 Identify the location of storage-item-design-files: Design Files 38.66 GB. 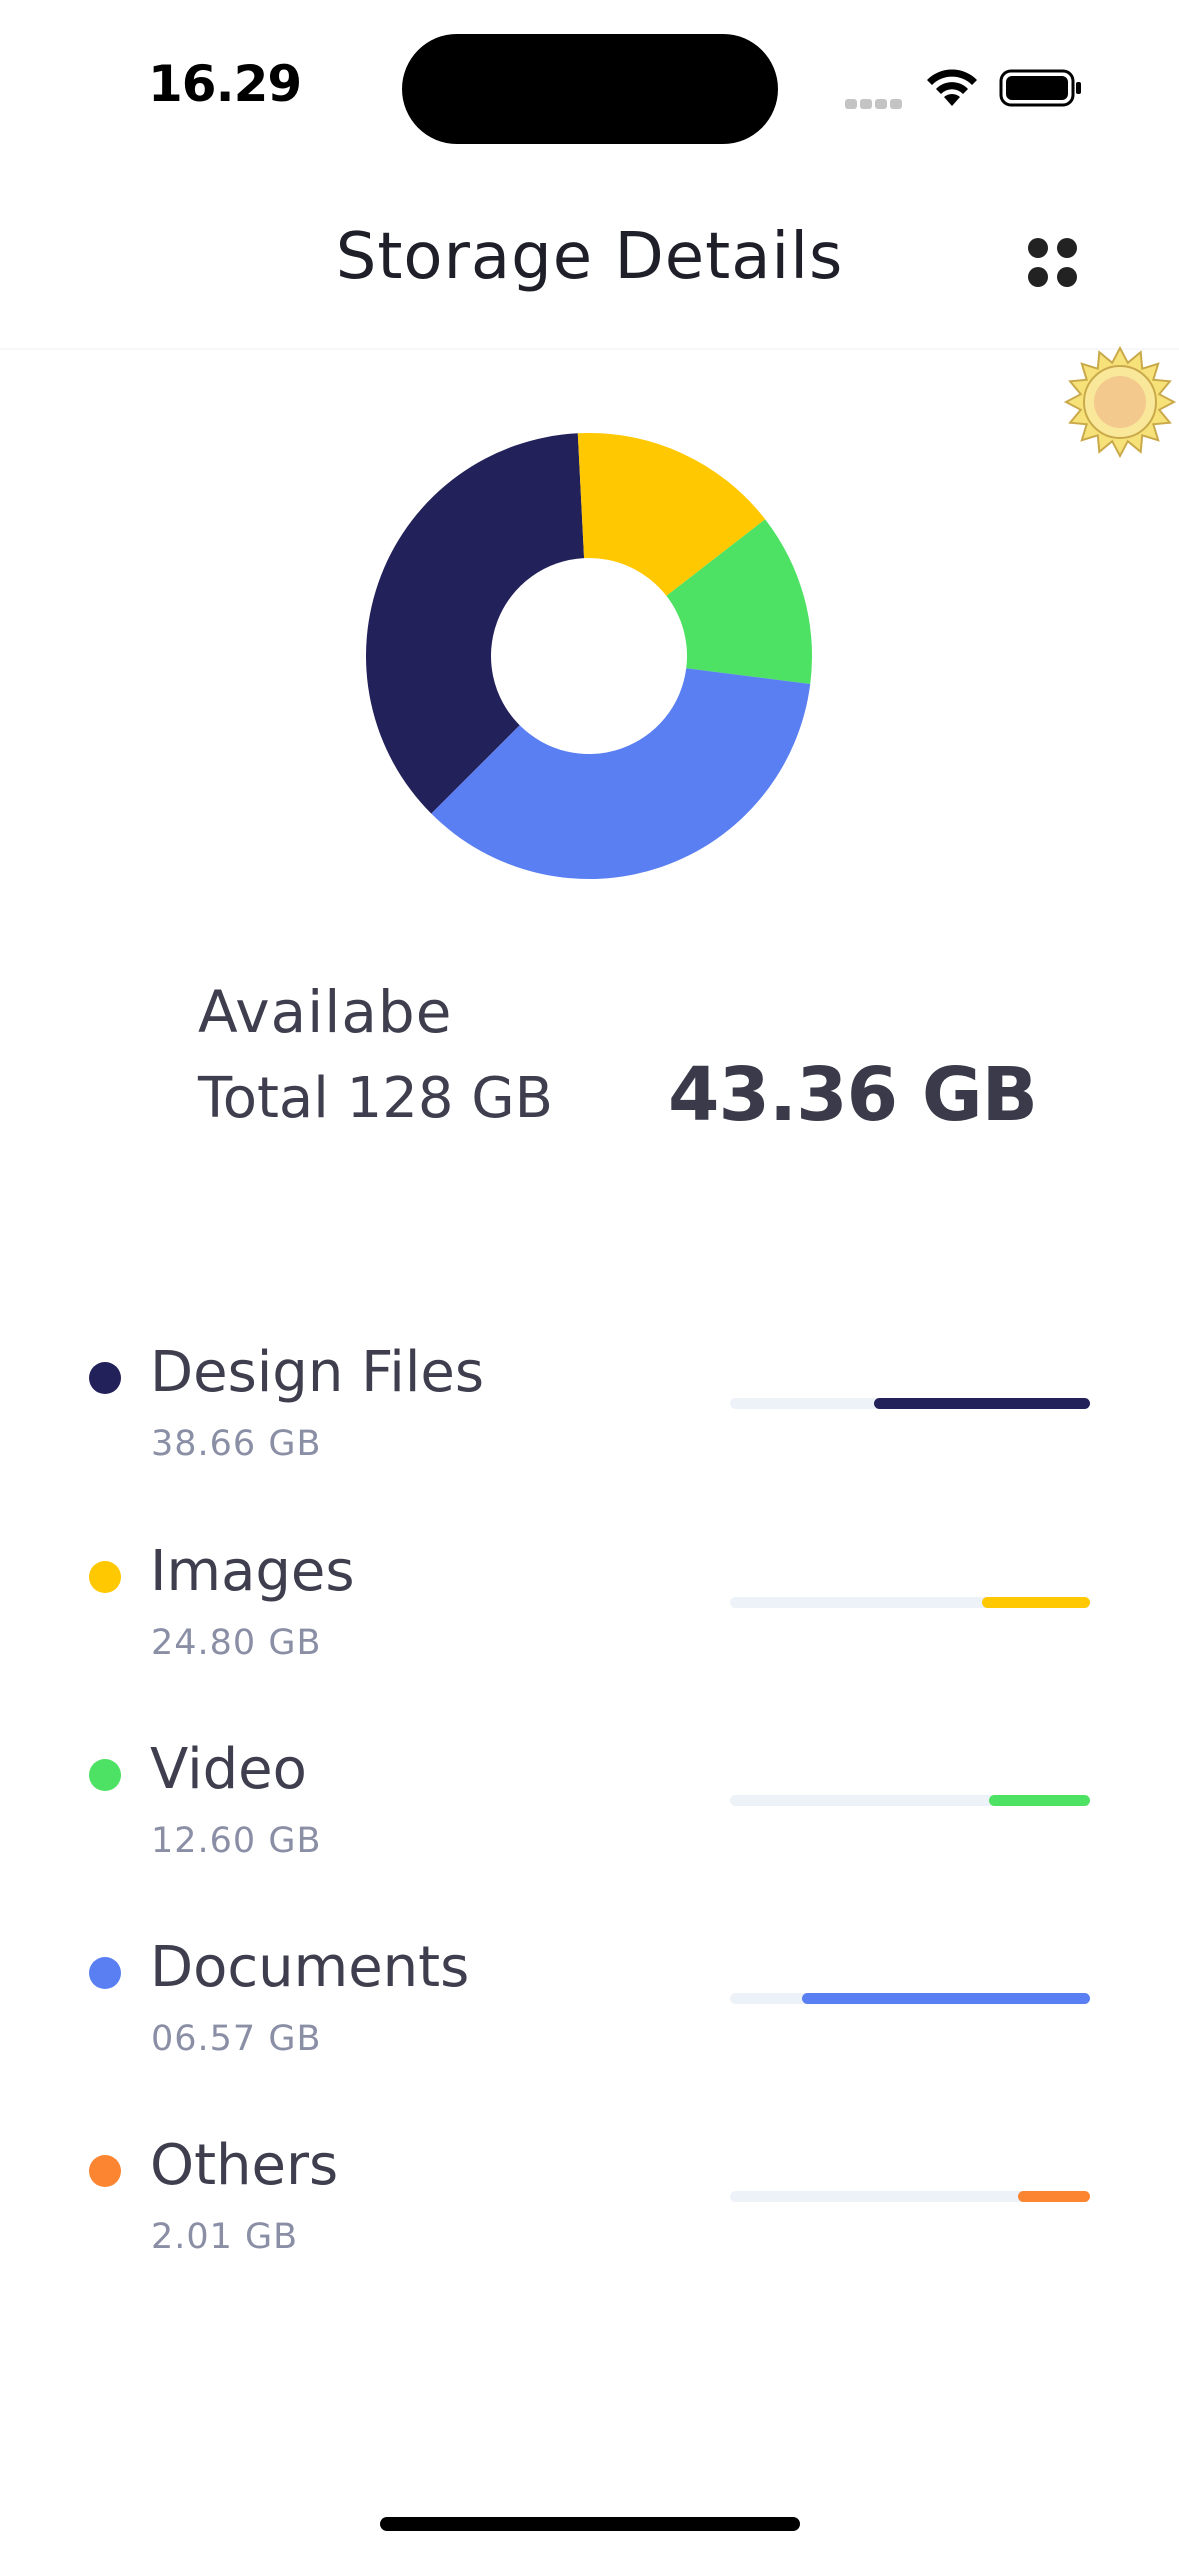
(589, 1415).